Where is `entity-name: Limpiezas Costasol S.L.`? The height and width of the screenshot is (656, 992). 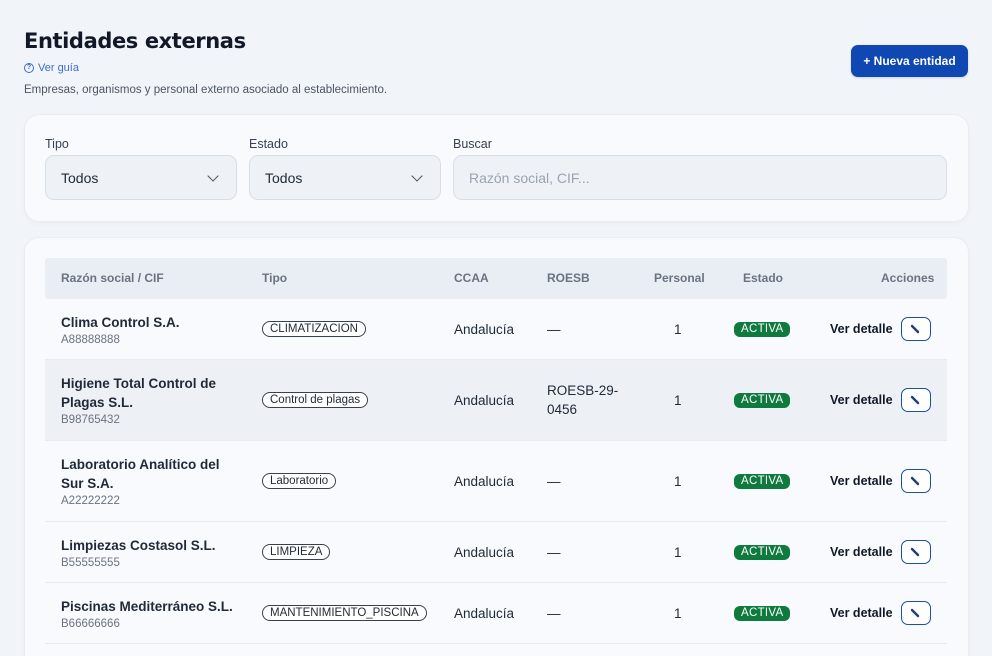
entity-name: Limpiezas Costasol S.L. is located at coordinates (138, 545).